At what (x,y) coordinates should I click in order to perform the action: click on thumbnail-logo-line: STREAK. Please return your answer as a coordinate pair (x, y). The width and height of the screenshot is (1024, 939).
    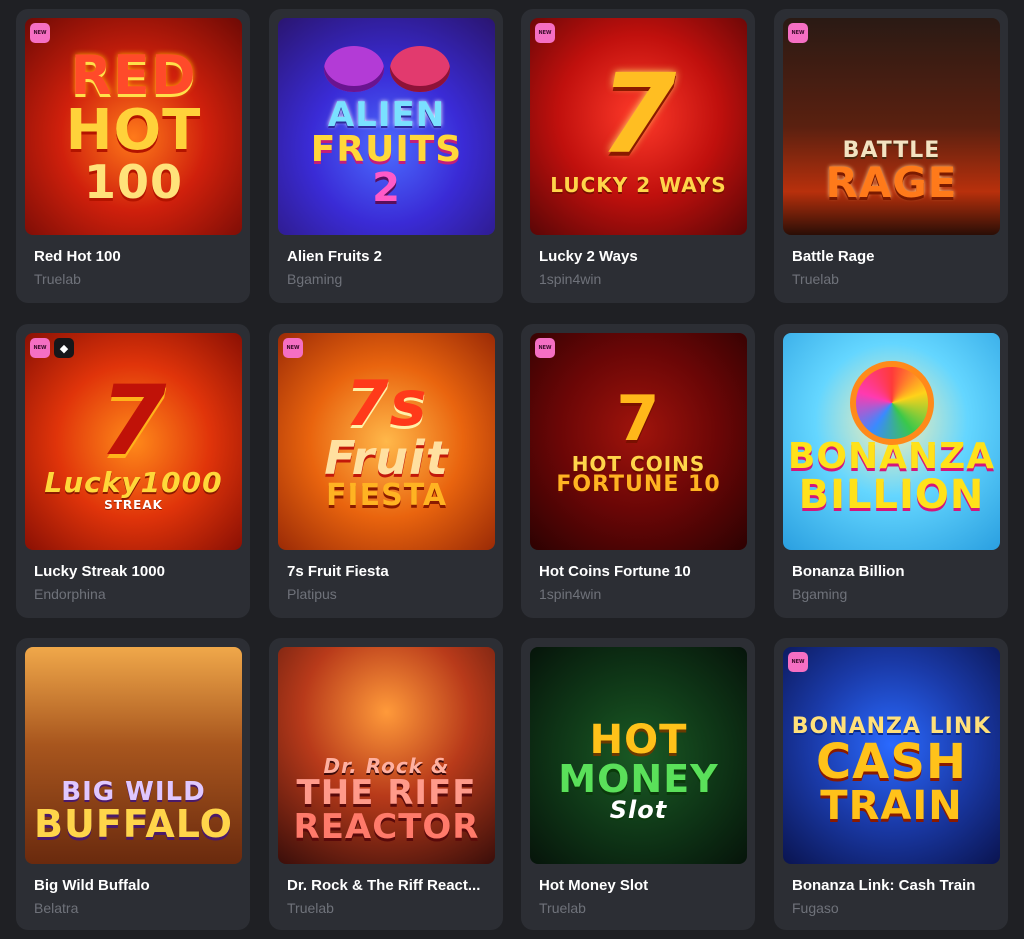
    Looking at the image, I should click on (133, 504).